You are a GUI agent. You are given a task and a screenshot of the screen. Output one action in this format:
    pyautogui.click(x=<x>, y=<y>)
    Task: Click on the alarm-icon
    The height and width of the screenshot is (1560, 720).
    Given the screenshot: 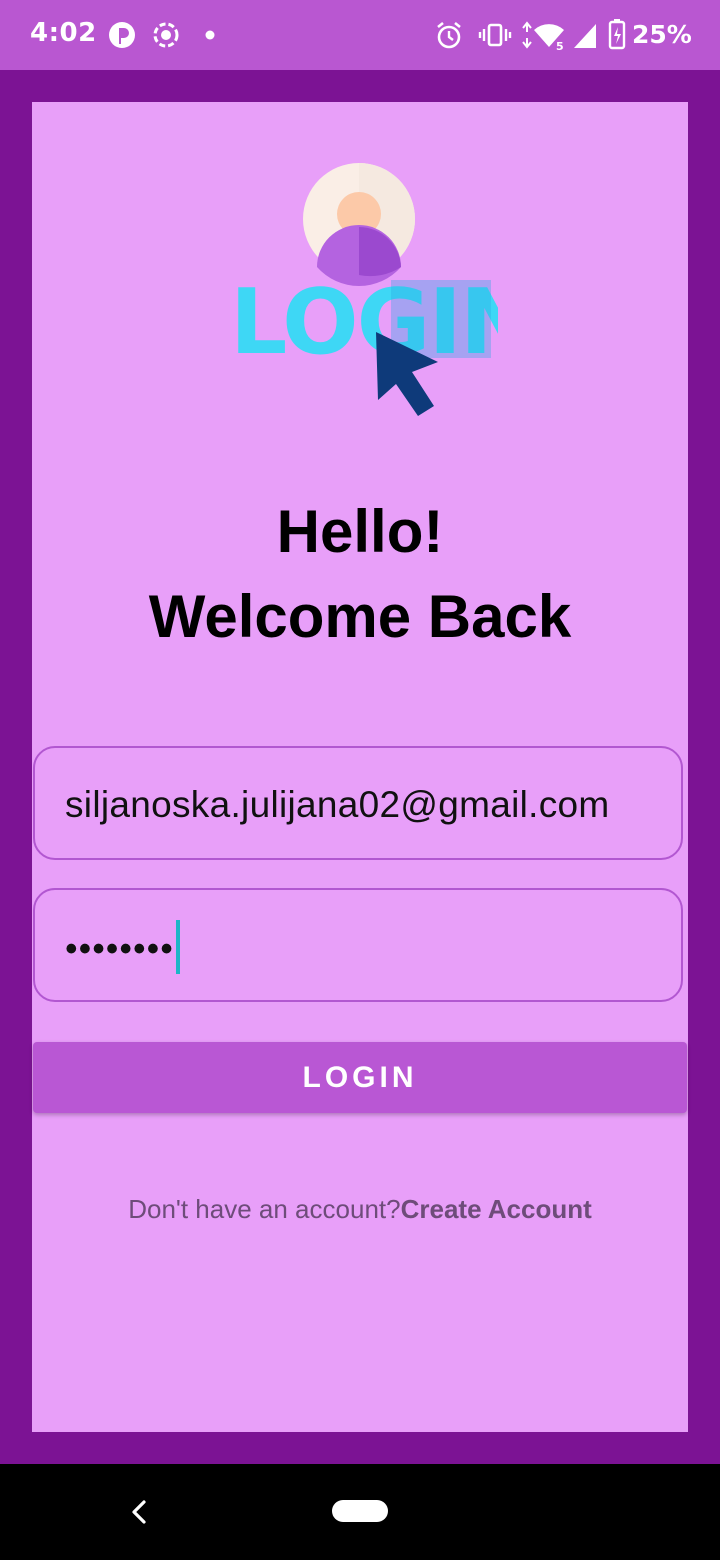 What is the action you would take?
    pyautogui.click(x=449, y=35)
    